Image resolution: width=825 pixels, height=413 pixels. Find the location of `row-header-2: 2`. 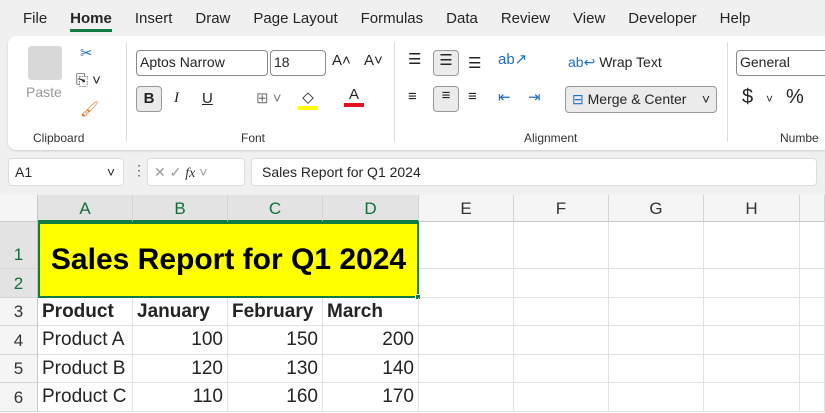

row-header-2: 2 is located at coordinates (19, 283).